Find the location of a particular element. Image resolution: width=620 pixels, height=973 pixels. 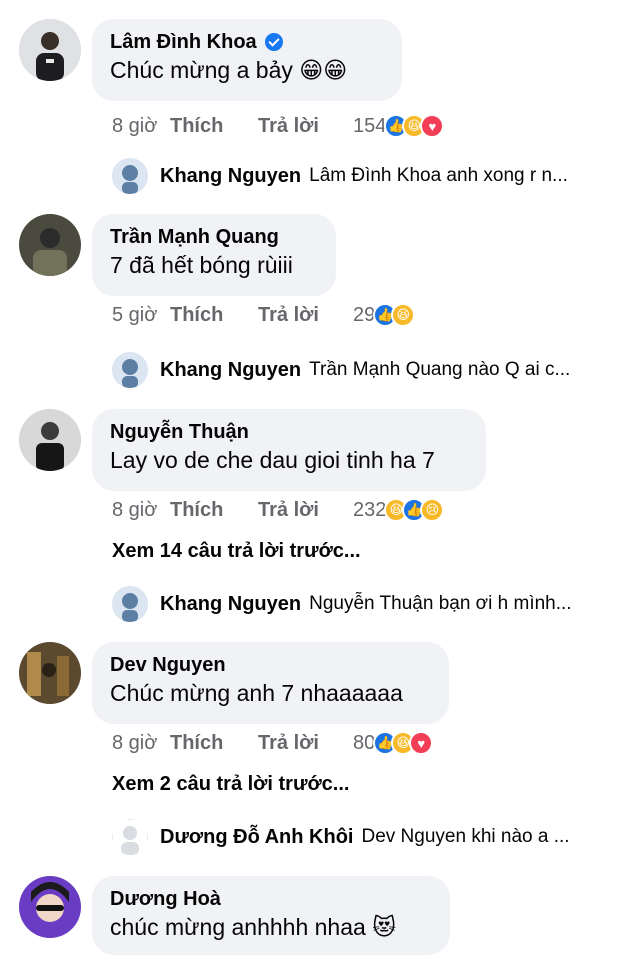

comment-author: Dương Hoà is located at coordinates (271, 899).